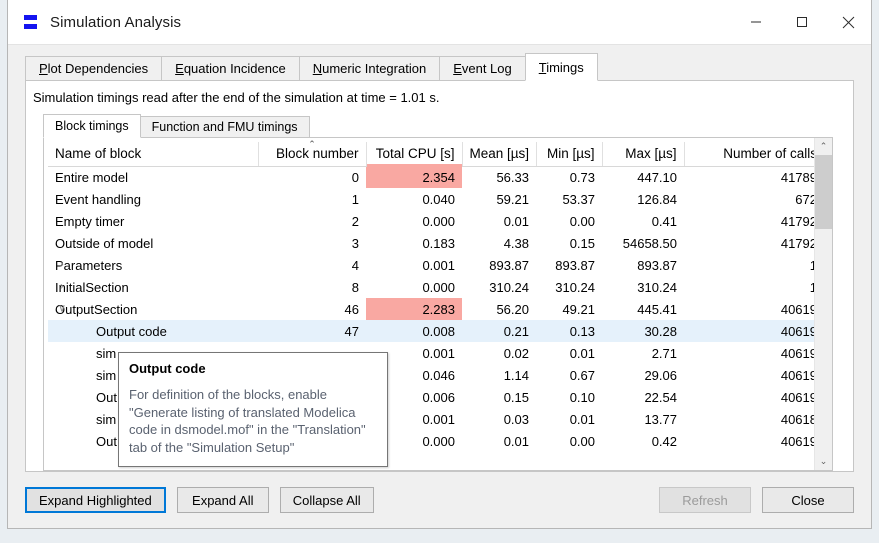 This screenshot has height=543, width=879. Describe the element at coordinates (414, 177) in the screenshot. I see `cell-total-cpu: 2.354` at that location.